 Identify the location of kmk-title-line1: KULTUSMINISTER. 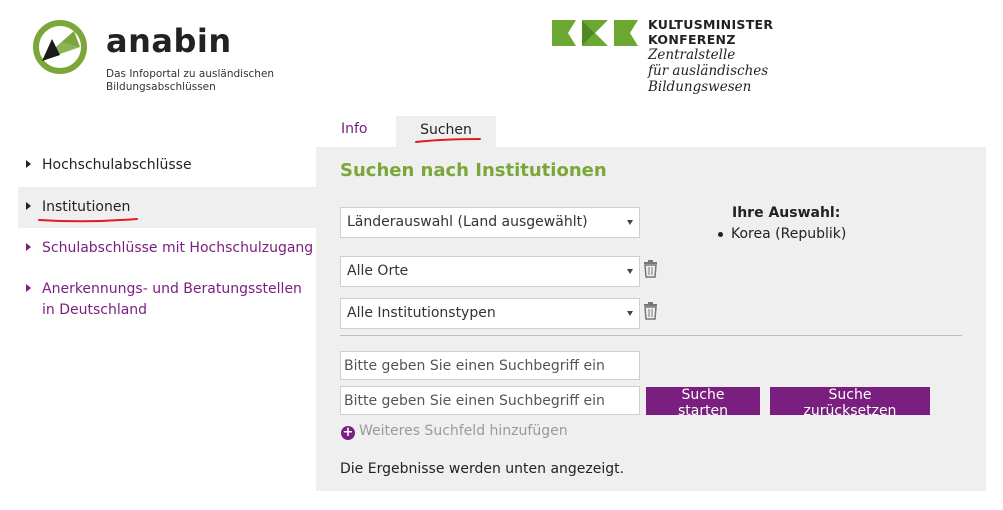
(711, 24).